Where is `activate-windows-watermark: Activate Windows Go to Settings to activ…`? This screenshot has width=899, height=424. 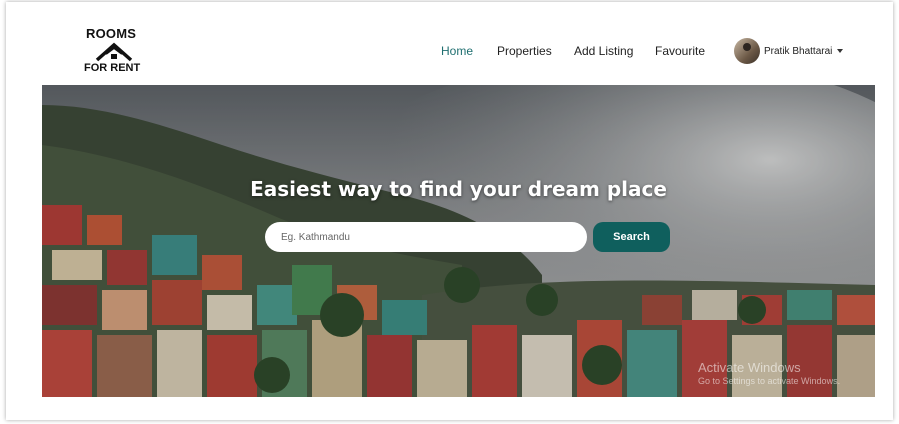 activate-windows-watermark: Activate Windows Go to Settings to activ… is located at coordinates (769, 373).